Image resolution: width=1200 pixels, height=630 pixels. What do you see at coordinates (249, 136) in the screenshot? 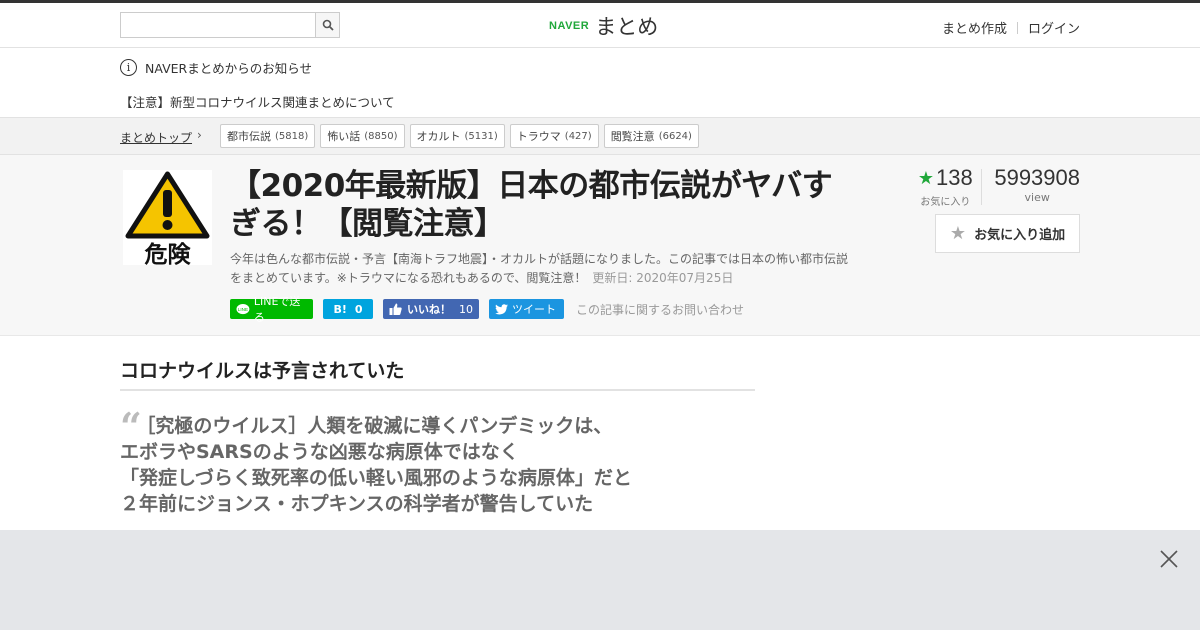
I see `tag-label: 都市伝説` at bounding box center [249, 136].